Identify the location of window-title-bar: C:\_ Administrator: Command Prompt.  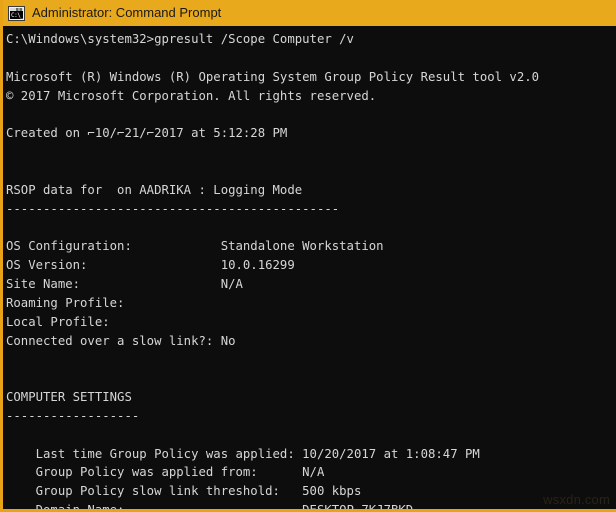
(309, 13).